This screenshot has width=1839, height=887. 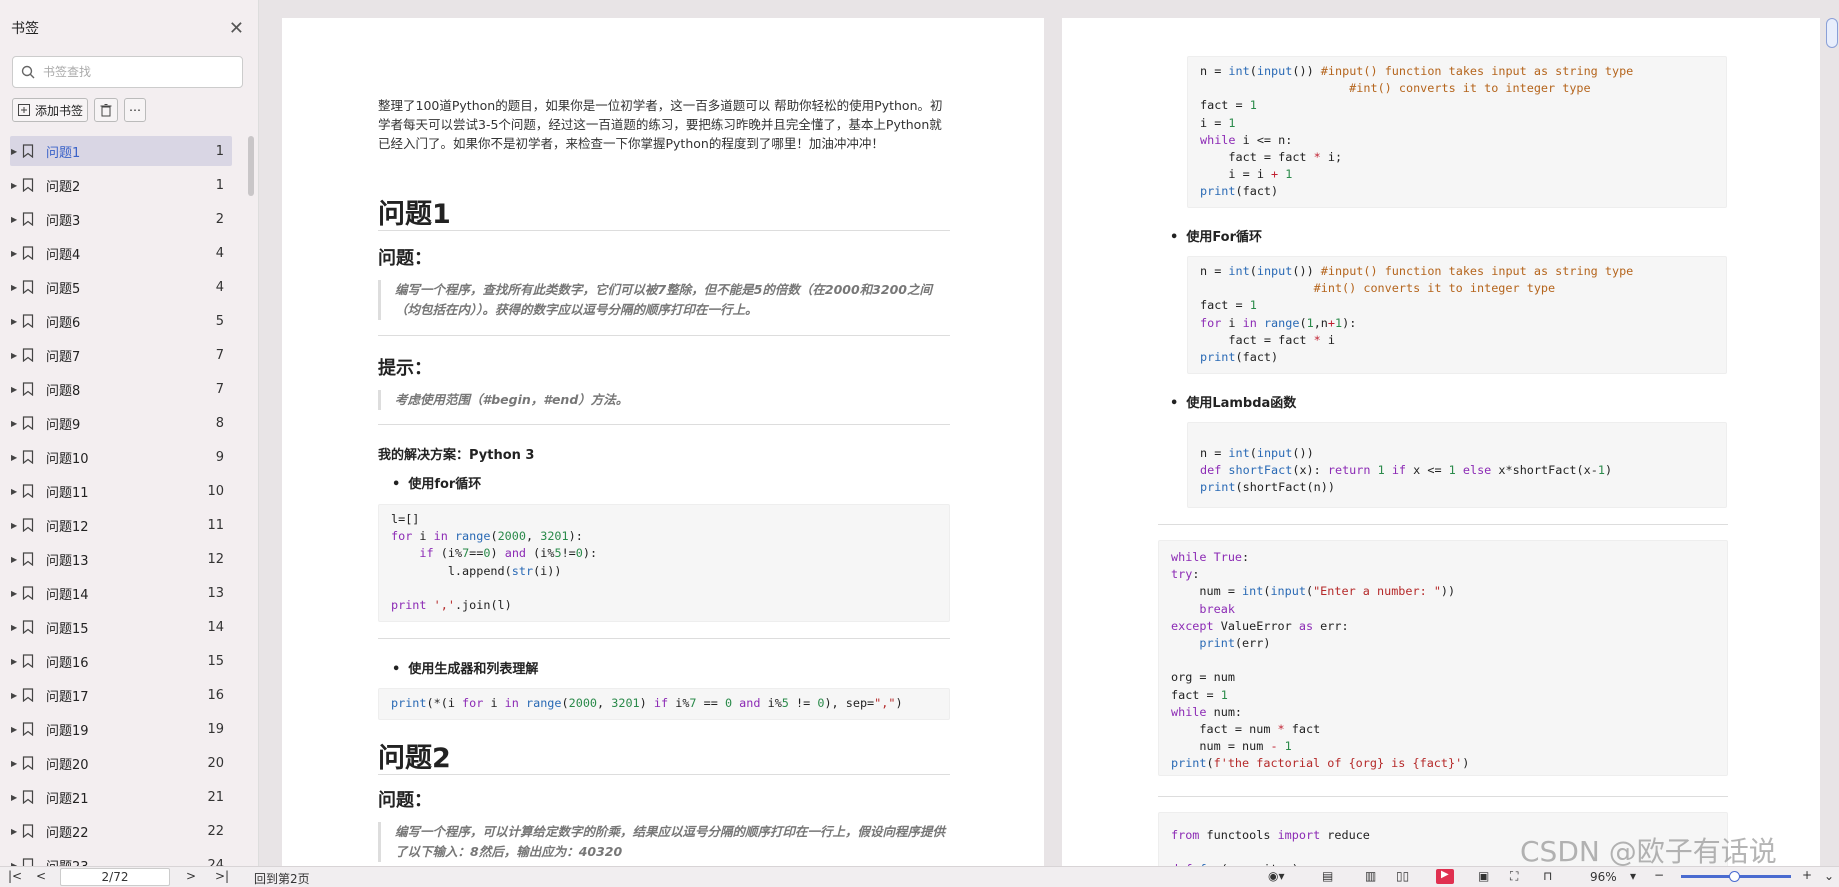 What do you see at coordinates (414, 758) in the screenshot?
I see `question-2-heading: 问题2` at bounding box center [414, 758].